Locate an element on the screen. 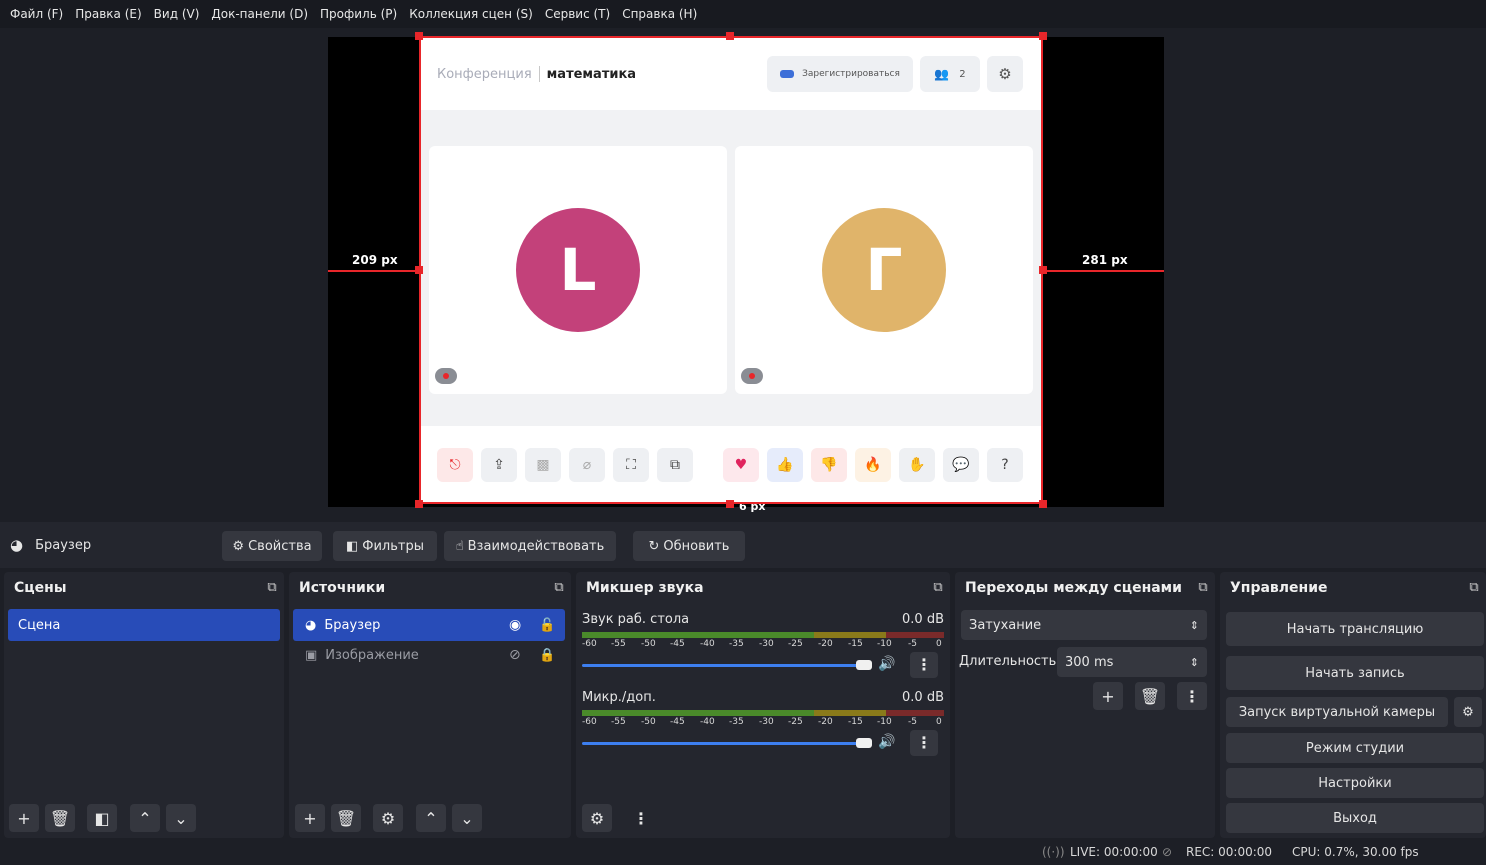 Image resolution: width=1486 pixels, height=865 pixels. lock-icon: 🔒 is located at coordinates (547, 655).